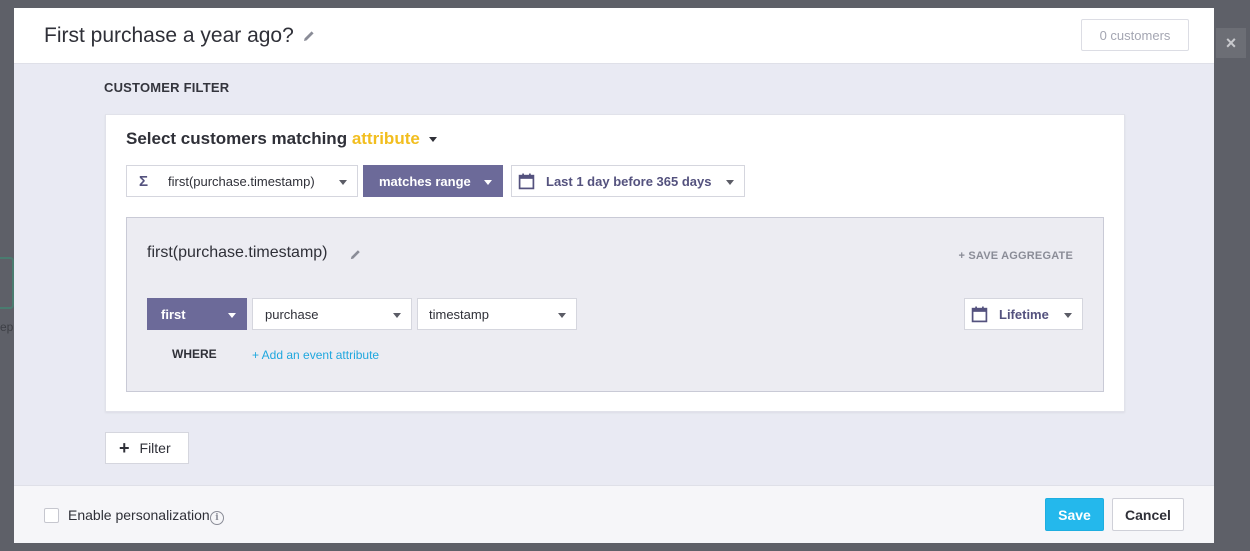  I want to click on range-dropdown: Last 1 day before 365 days, so click(628, 181).